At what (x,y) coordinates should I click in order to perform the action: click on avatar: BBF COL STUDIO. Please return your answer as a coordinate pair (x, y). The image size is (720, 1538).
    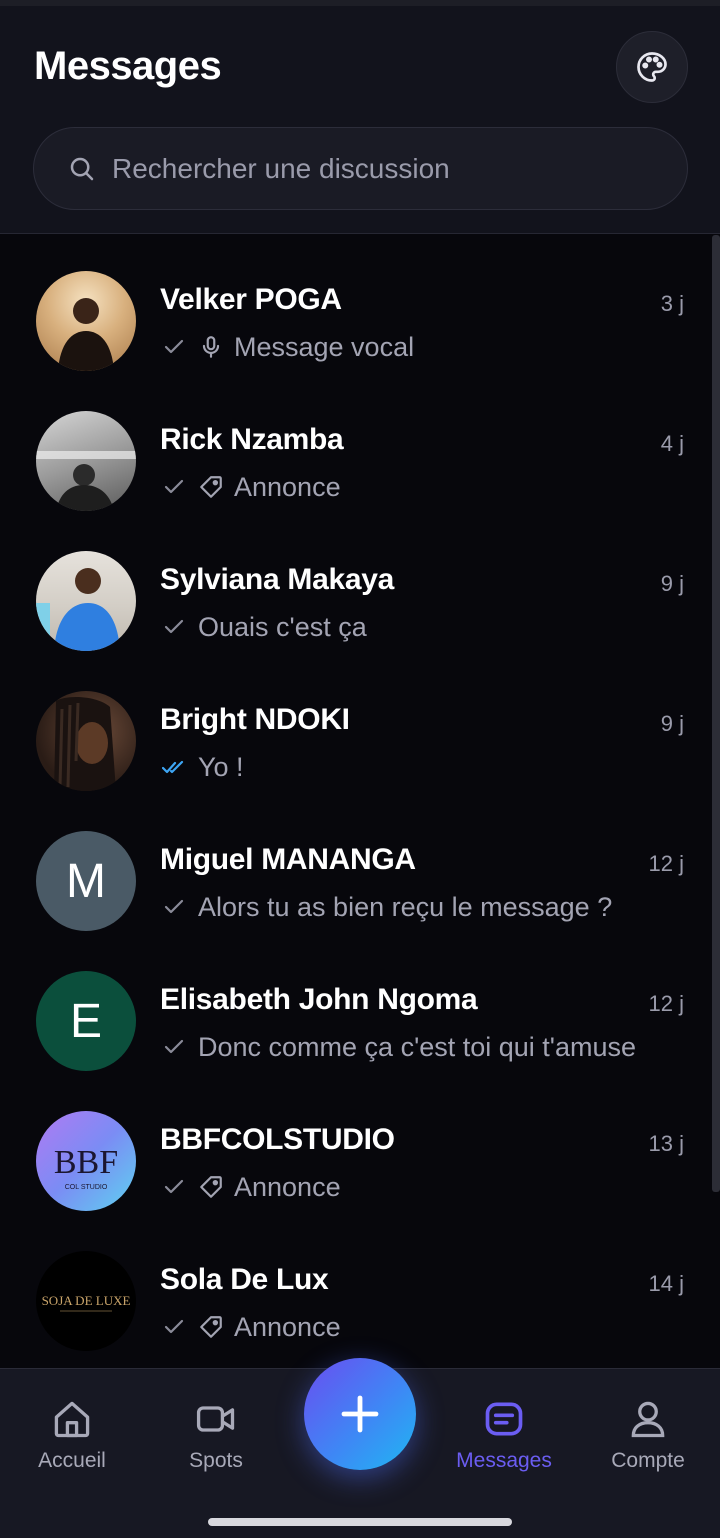
    Looking at the image, I should click on (86, 1161).